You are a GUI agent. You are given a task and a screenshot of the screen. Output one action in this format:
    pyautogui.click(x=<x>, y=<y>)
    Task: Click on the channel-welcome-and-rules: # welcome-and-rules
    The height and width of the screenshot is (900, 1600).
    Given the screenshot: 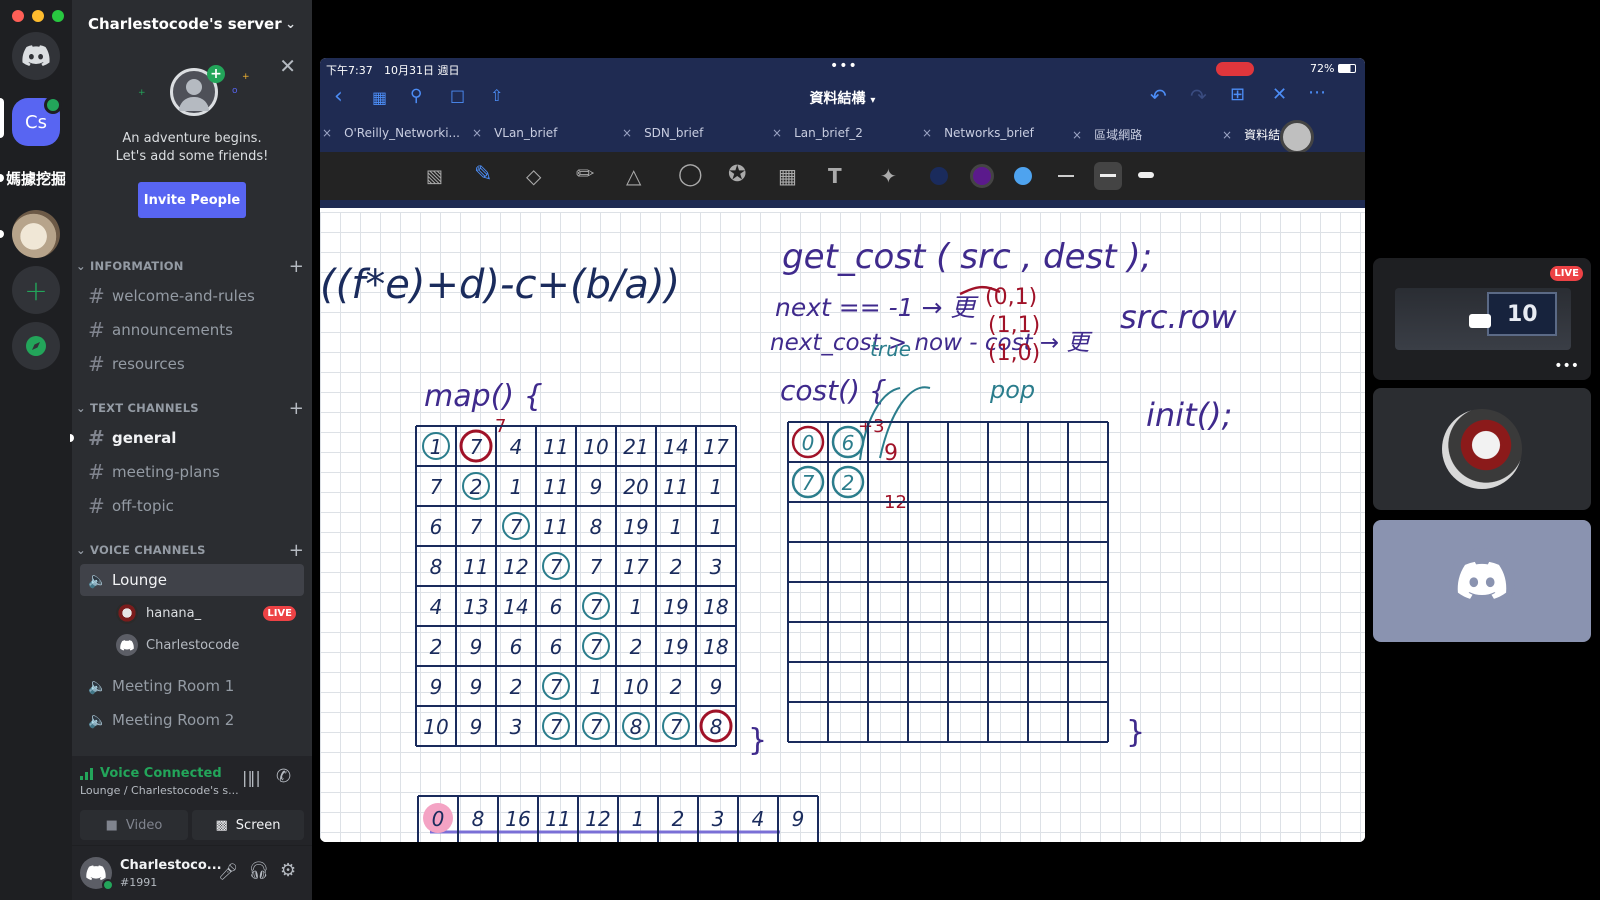 What is the action you would take?
    pyautogui.click(x=192, y=296)
    